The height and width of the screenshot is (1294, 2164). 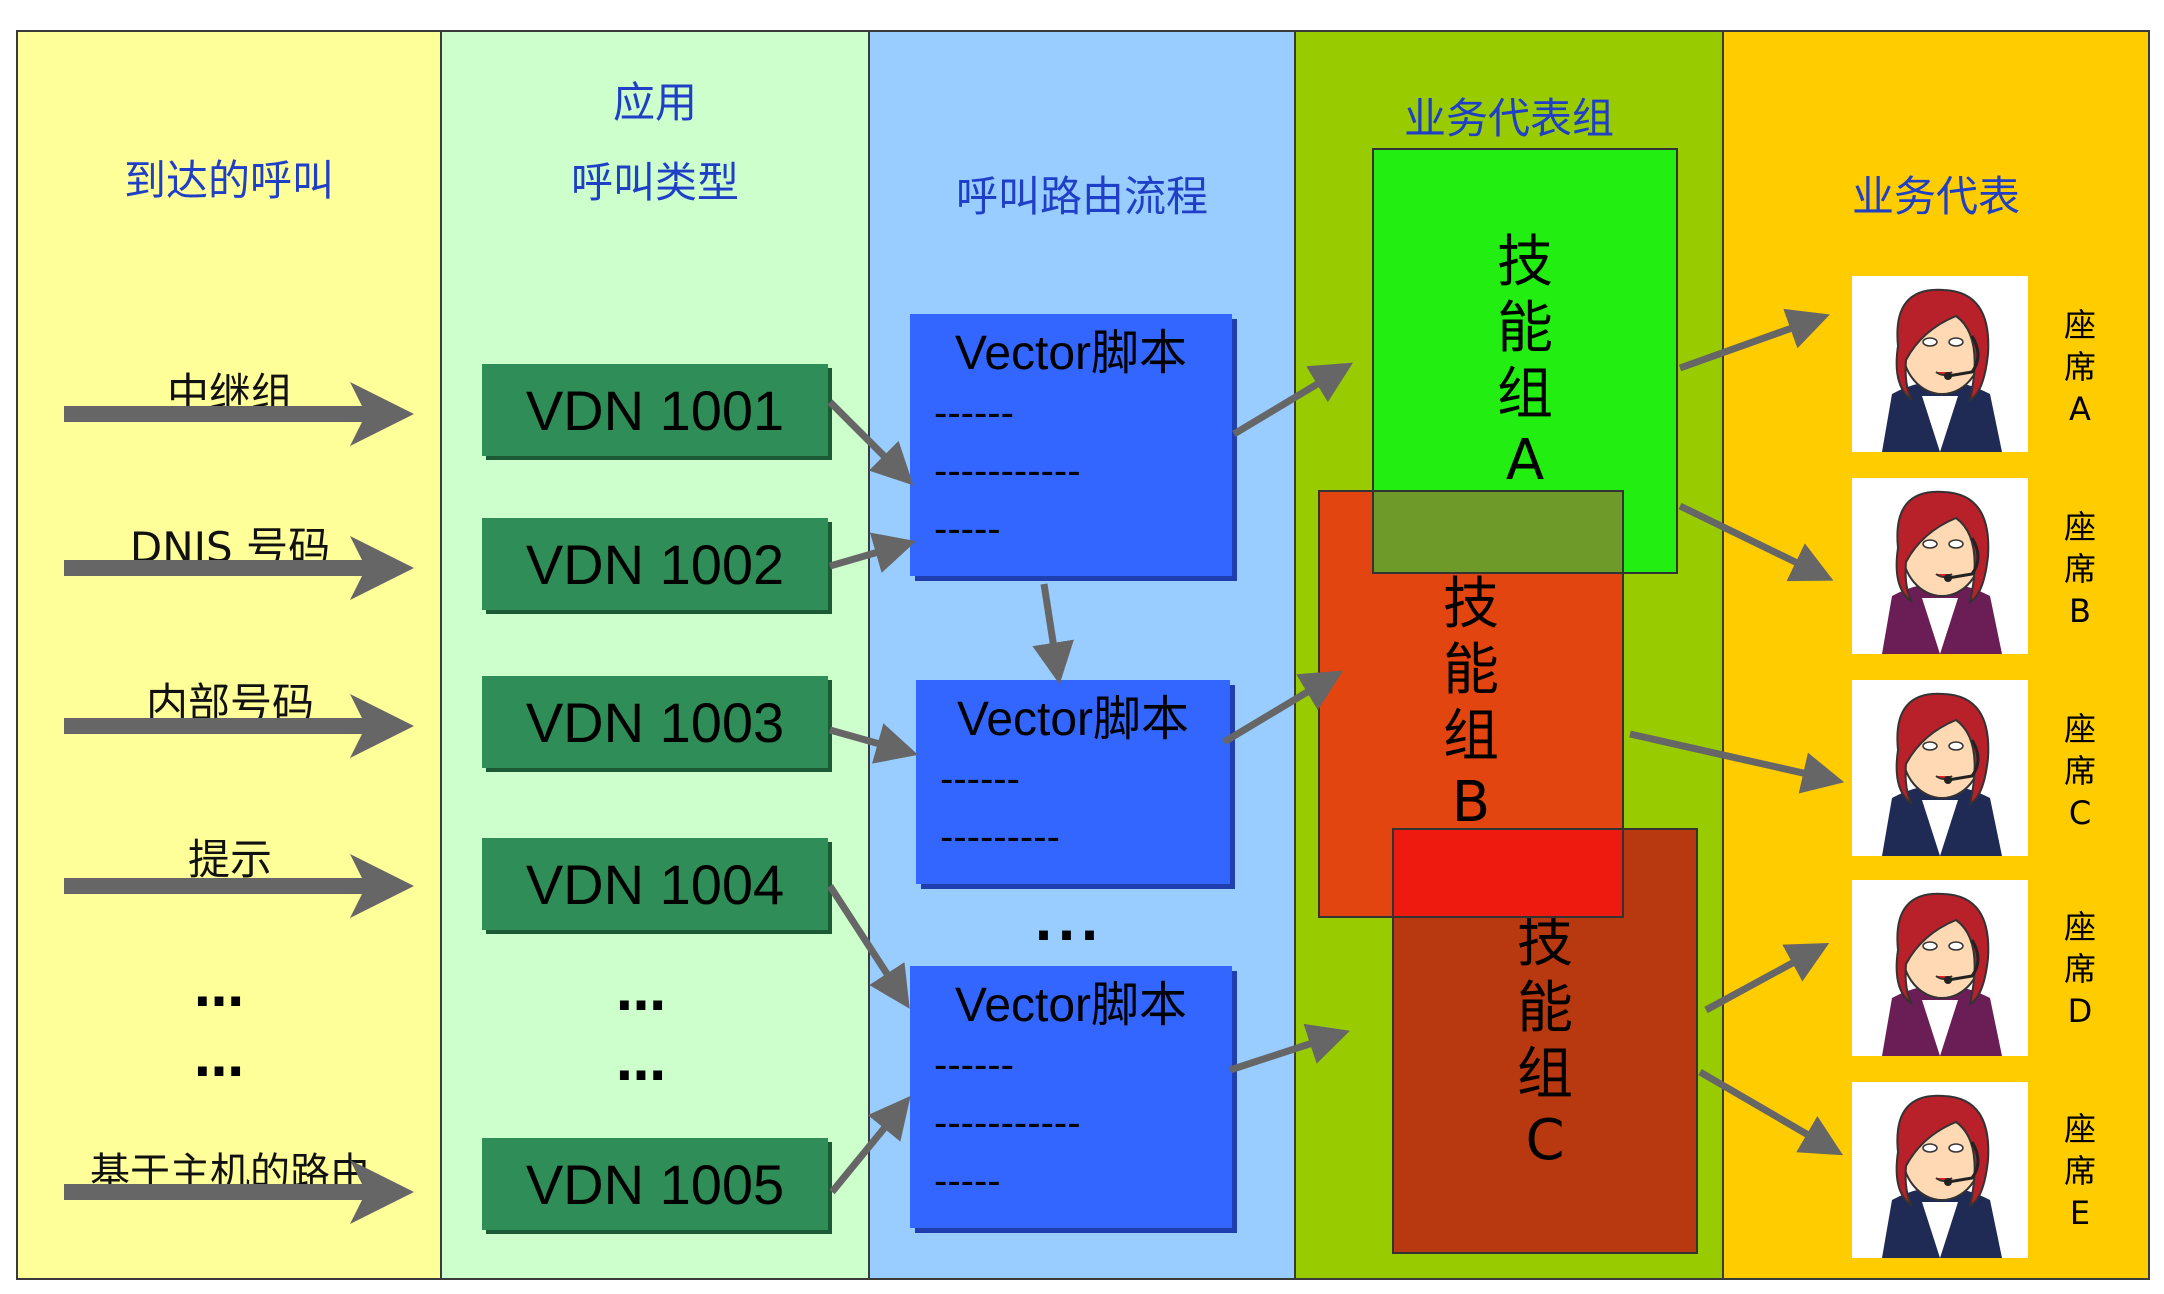 I want to click on vector-script-line: ---------, so click(x=1000, y=837).